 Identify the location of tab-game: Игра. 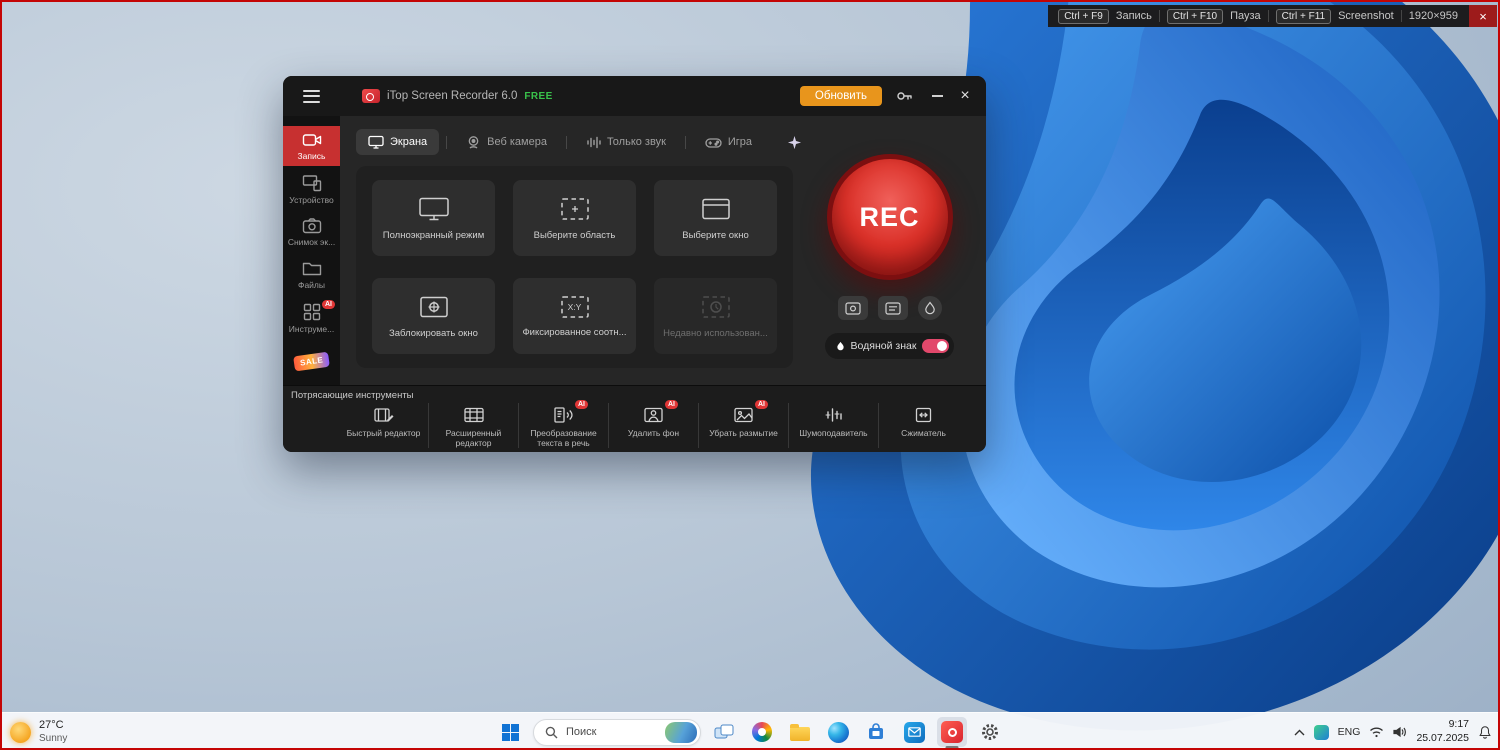
(728, 142).